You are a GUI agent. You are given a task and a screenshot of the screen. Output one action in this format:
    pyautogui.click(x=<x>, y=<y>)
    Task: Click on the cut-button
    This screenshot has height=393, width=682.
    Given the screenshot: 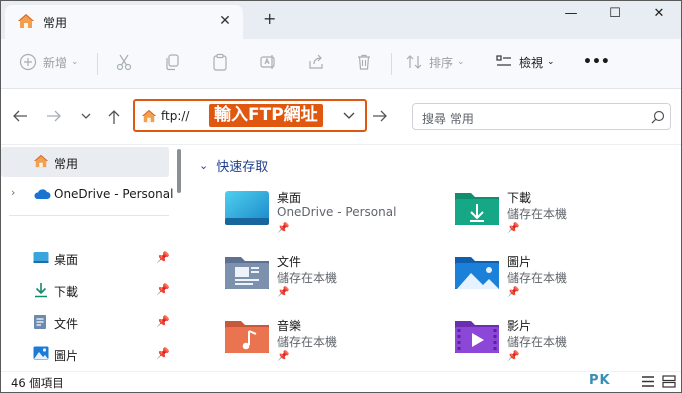 What is the action you would take?
    pyautogui.click(x=124, y=62)
    